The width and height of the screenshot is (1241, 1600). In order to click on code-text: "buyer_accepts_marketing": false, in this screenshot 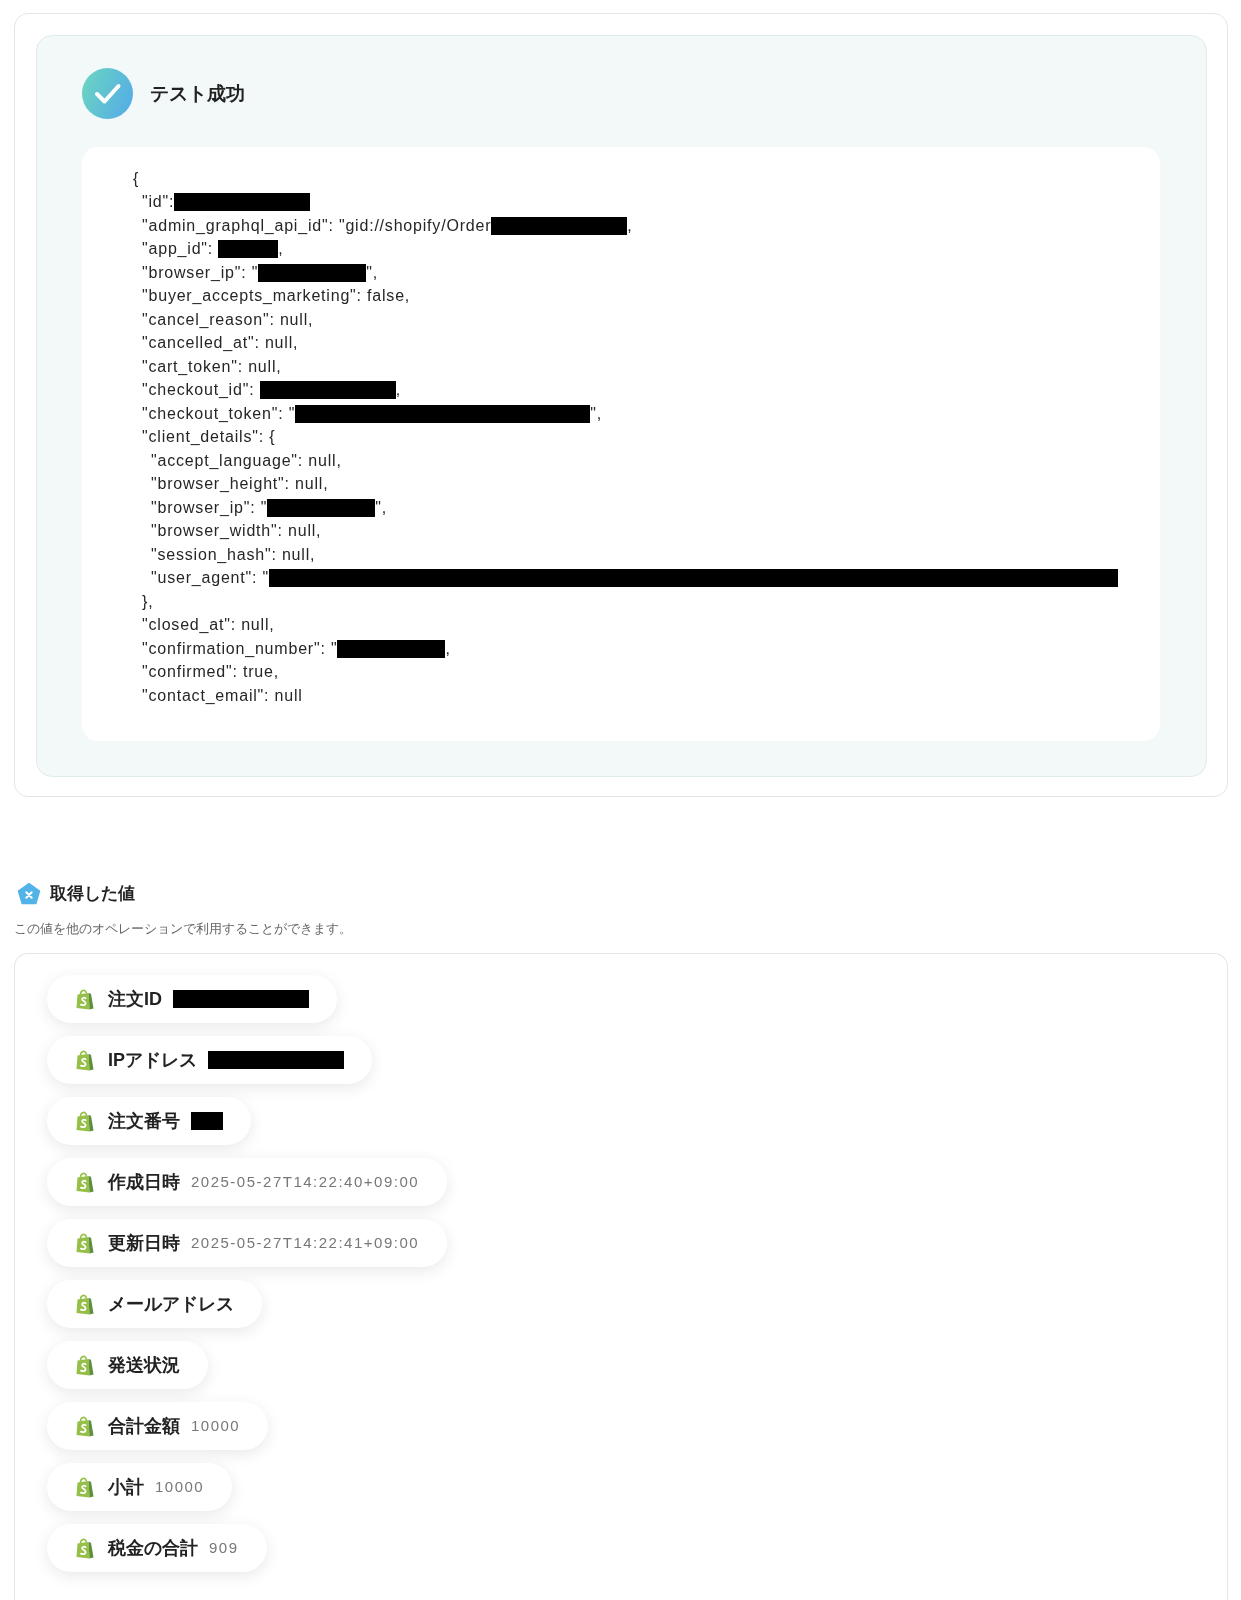, I will do `click(276, 296)`.